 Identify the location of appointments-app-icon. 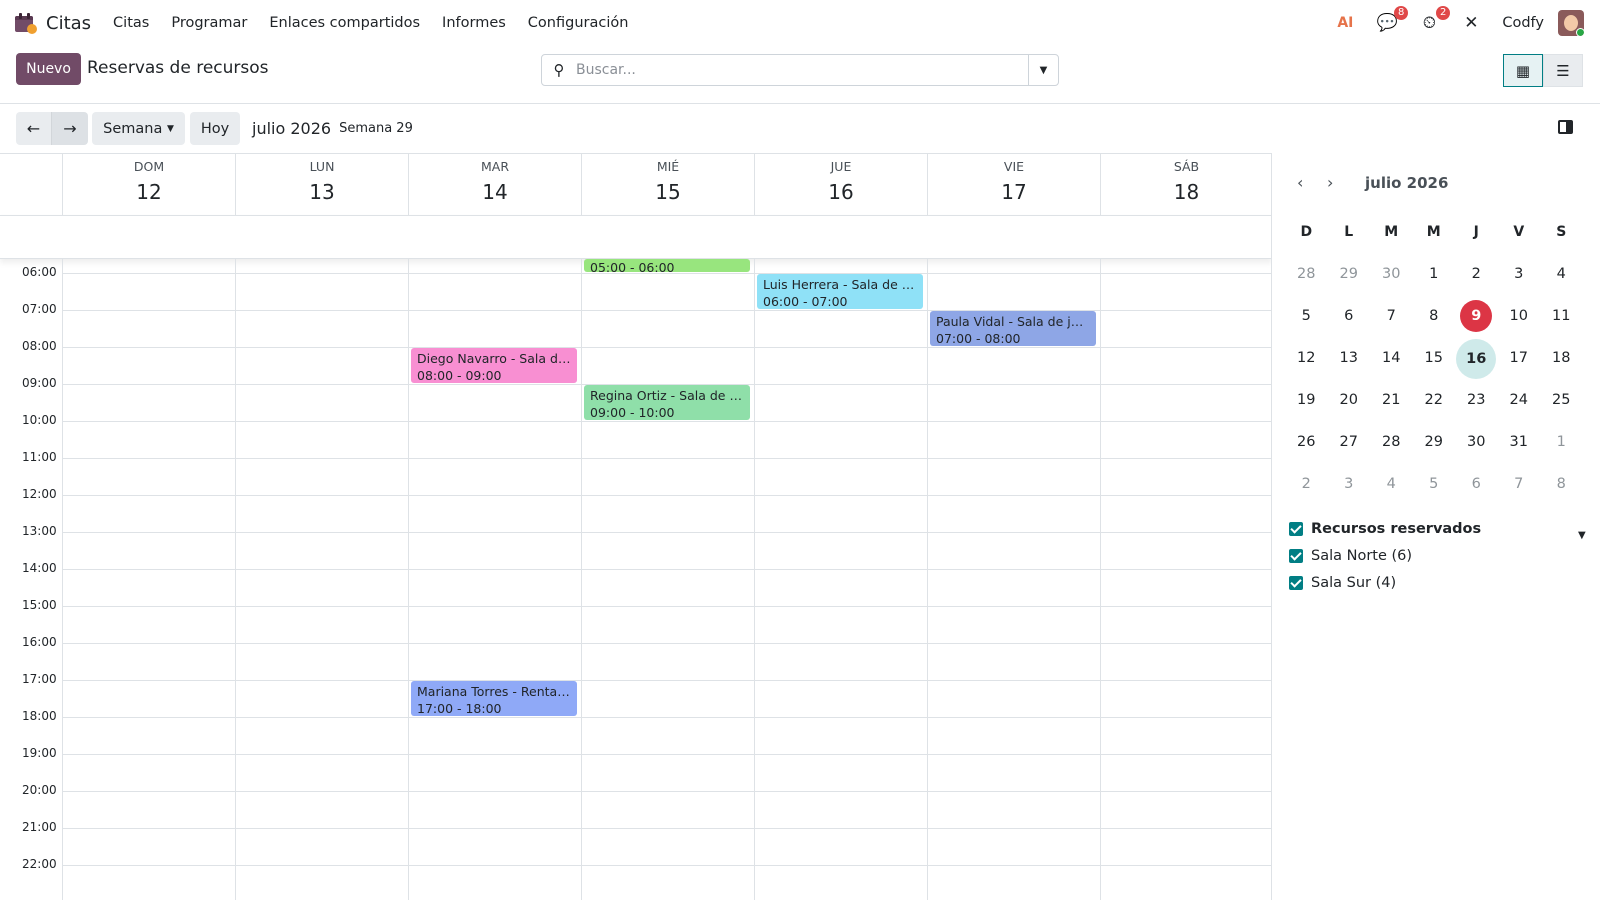
(25, 23).